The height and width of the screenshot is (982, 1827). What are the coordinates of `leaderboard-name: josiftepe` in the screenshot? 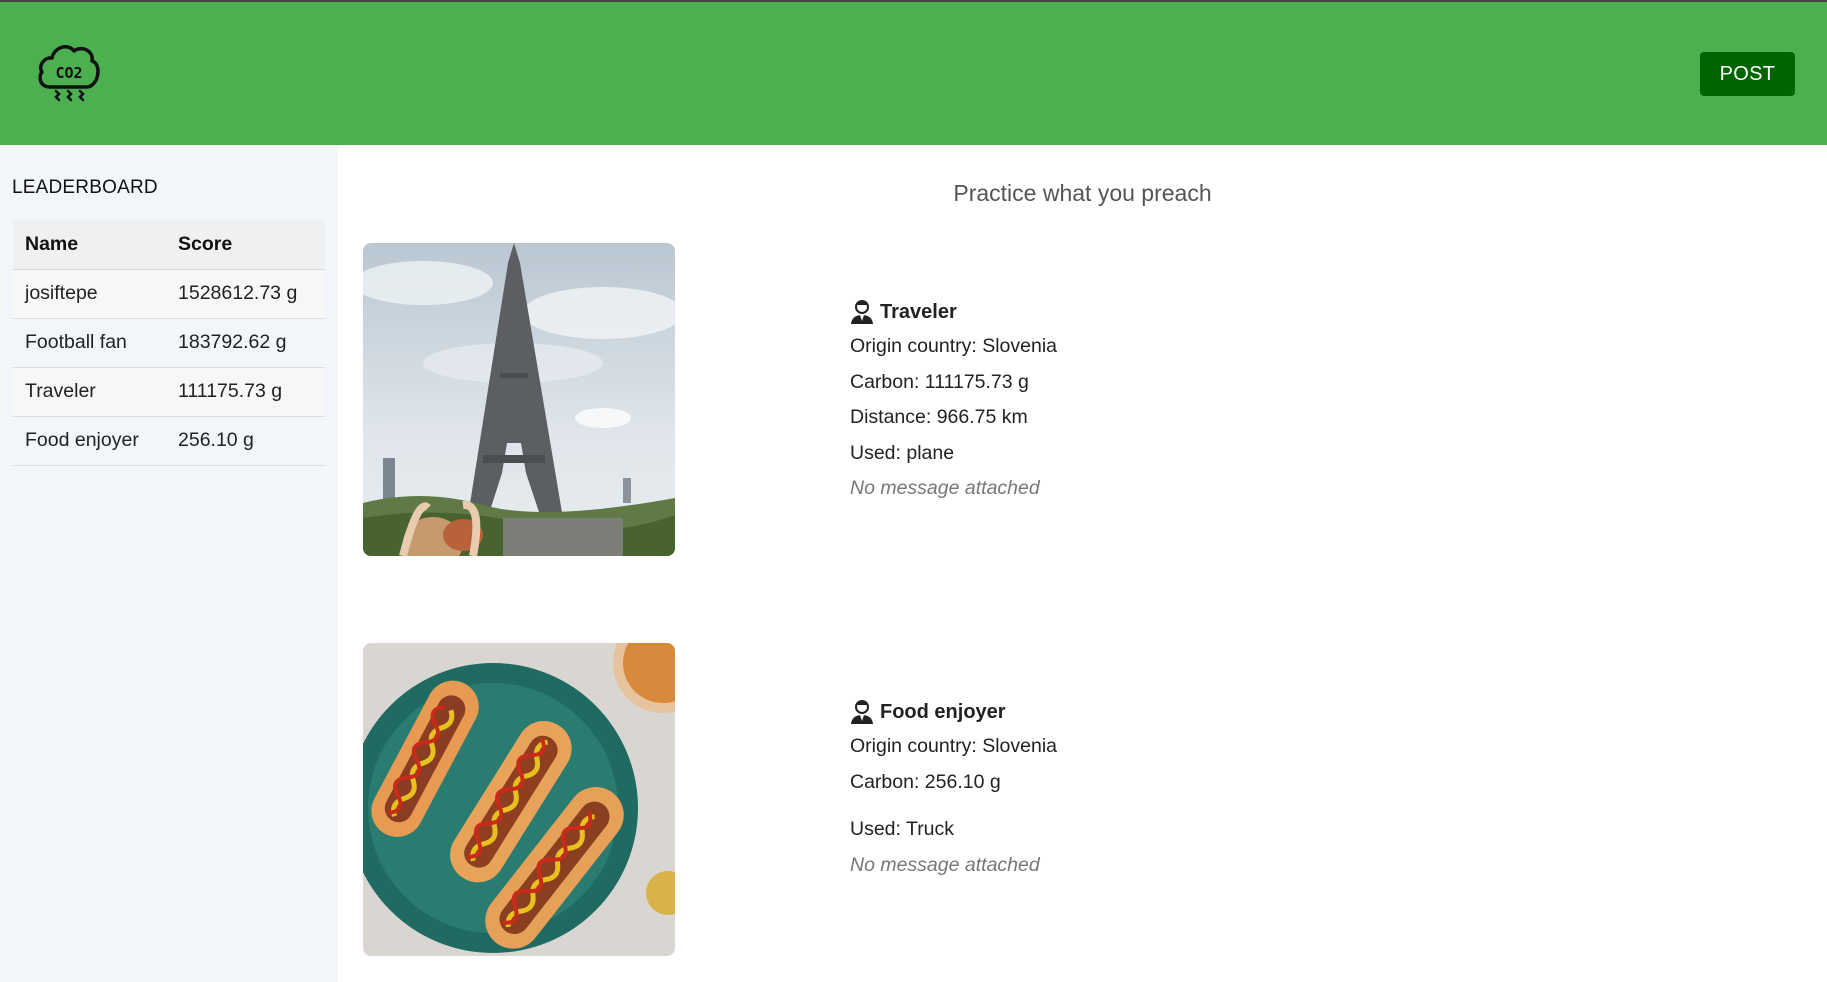 It's located at (89, 294).